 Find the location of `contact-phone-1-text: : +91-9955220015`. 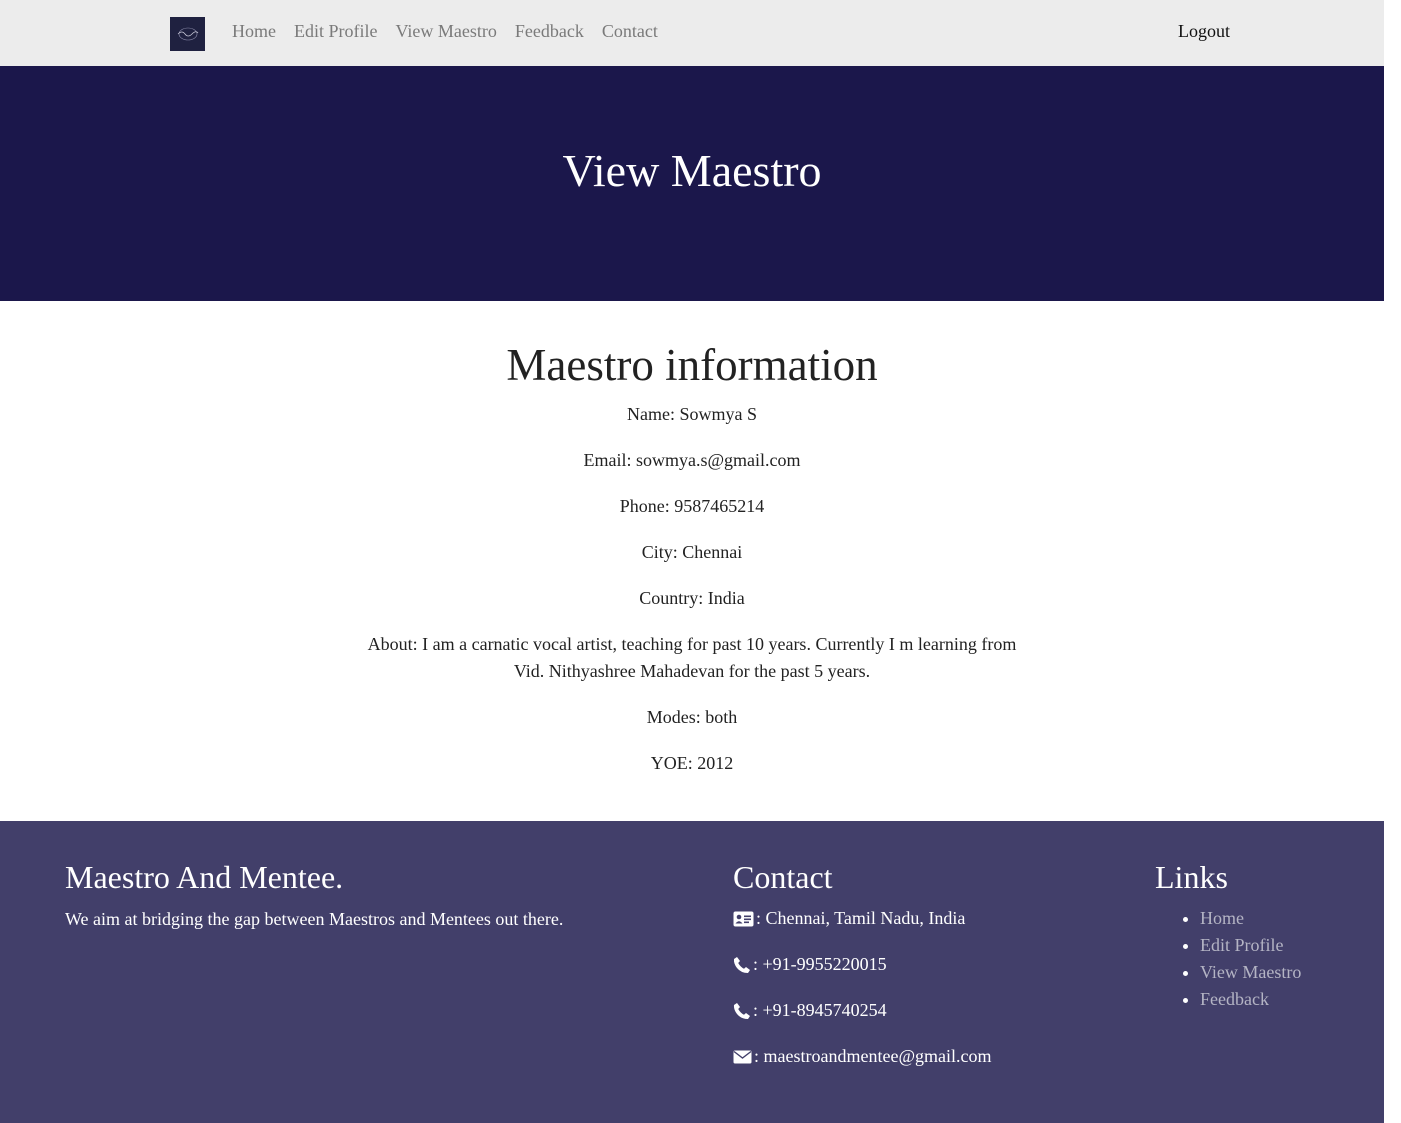

contact-phone-1-text: : +91-9955220015 is located at coordinates (820, 964).